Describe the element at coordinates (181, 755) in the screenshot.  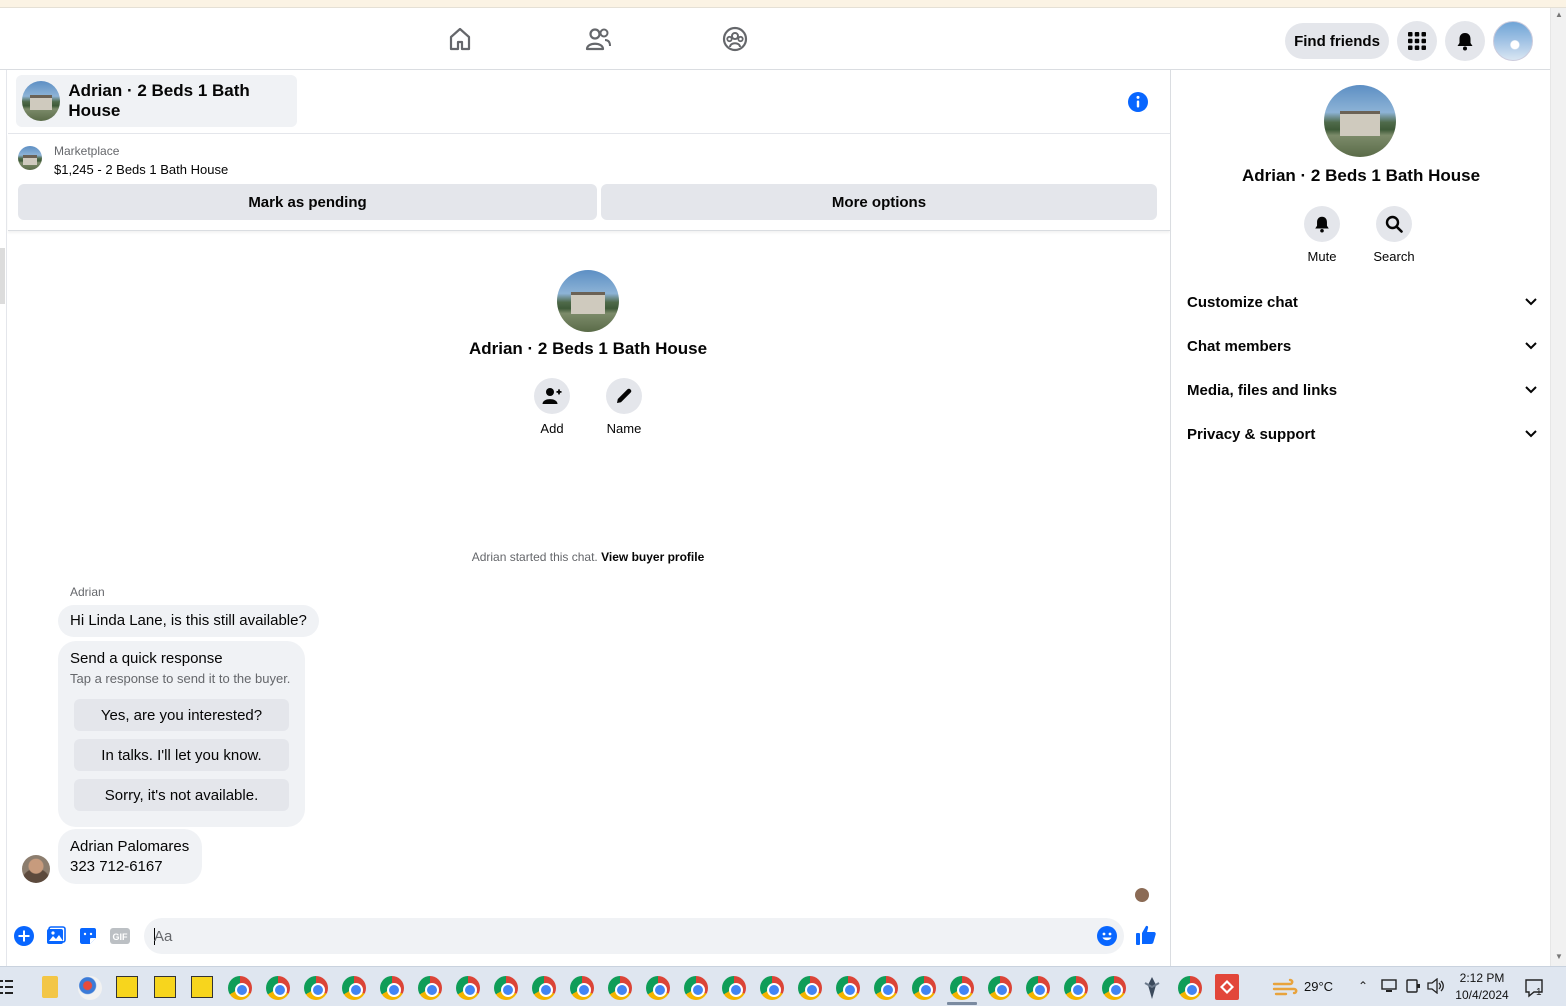
I see `quick-response-button: In talks. I'll let you know.` at that location.